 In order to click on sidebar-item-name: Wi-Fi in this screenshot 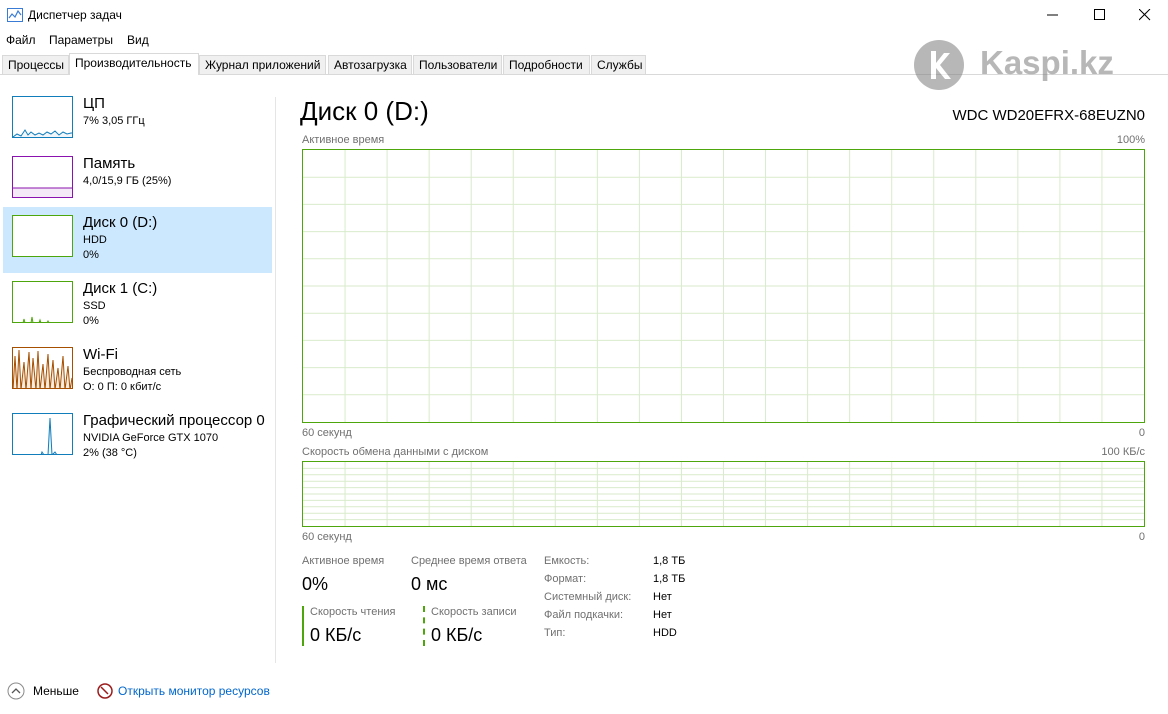, I will do `click(100, 354)`.